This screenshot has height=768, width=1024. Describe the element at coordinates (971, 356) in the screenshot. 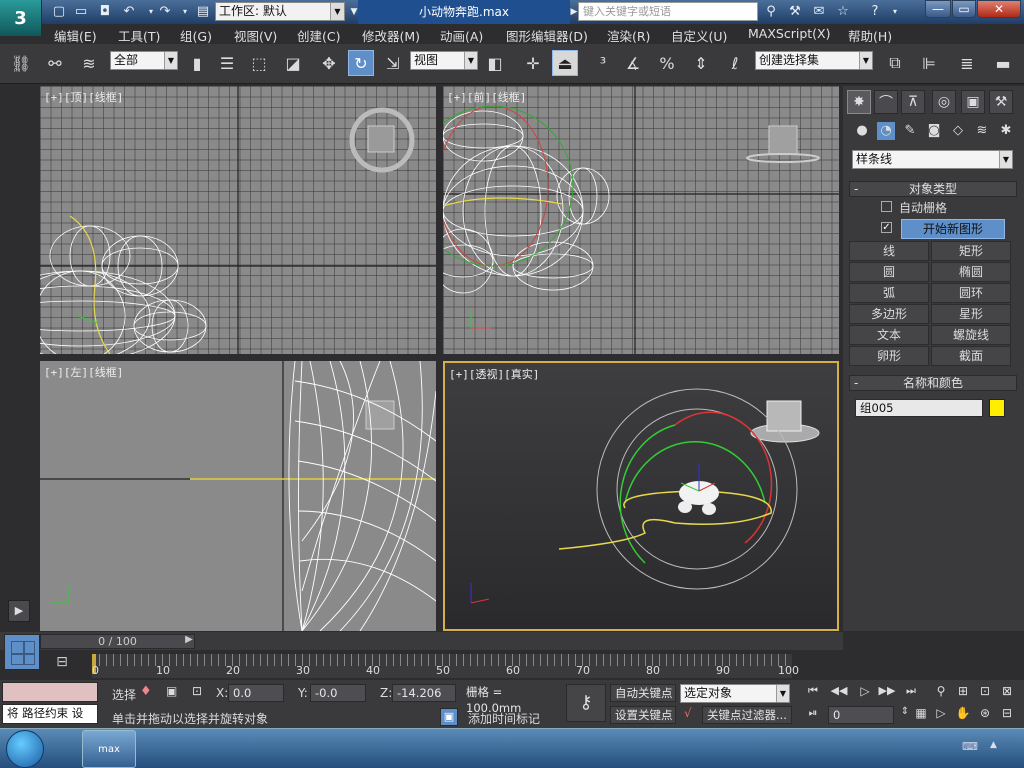

I see `shape-section-button: 截面` at that location.